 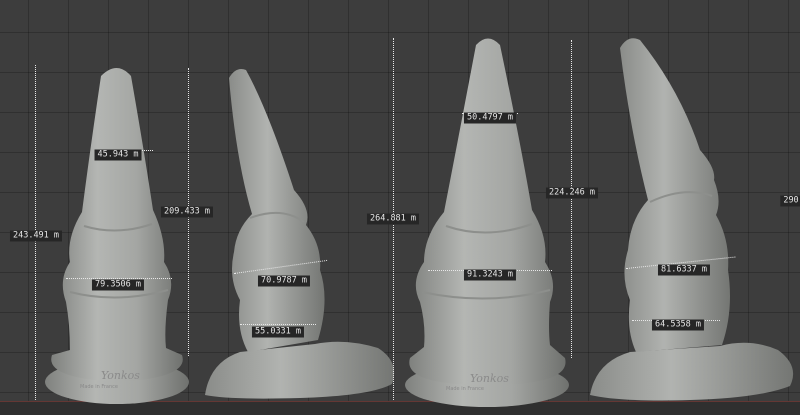 What do you see at coordinates (120, 375) in the screenshot?
I see `model-1-brand-stamp: Yonkos` at bounding box center [120, 375].